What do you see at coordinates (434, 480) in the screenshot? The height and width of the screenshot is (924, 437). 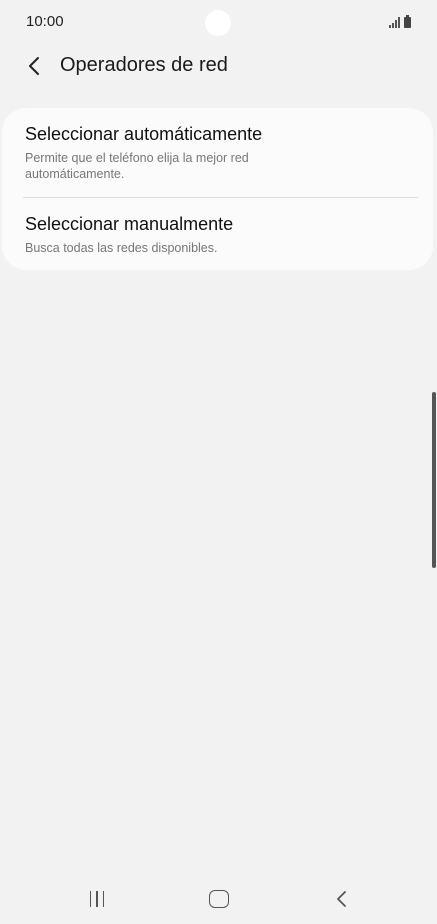 I see `scrollbar` at bounding box center [434, 480].